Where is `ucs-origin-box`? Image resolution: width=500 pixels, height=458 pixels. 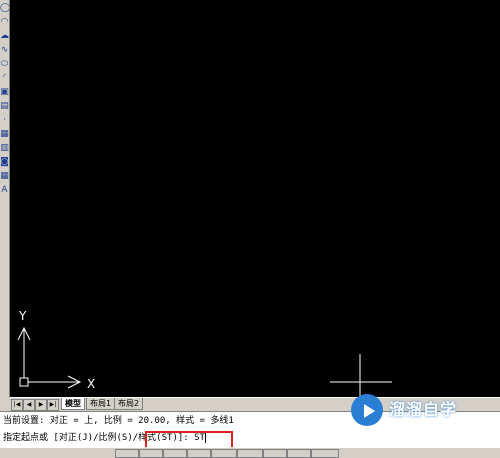
ucs-origin-box is located at coordinates (24, 382).